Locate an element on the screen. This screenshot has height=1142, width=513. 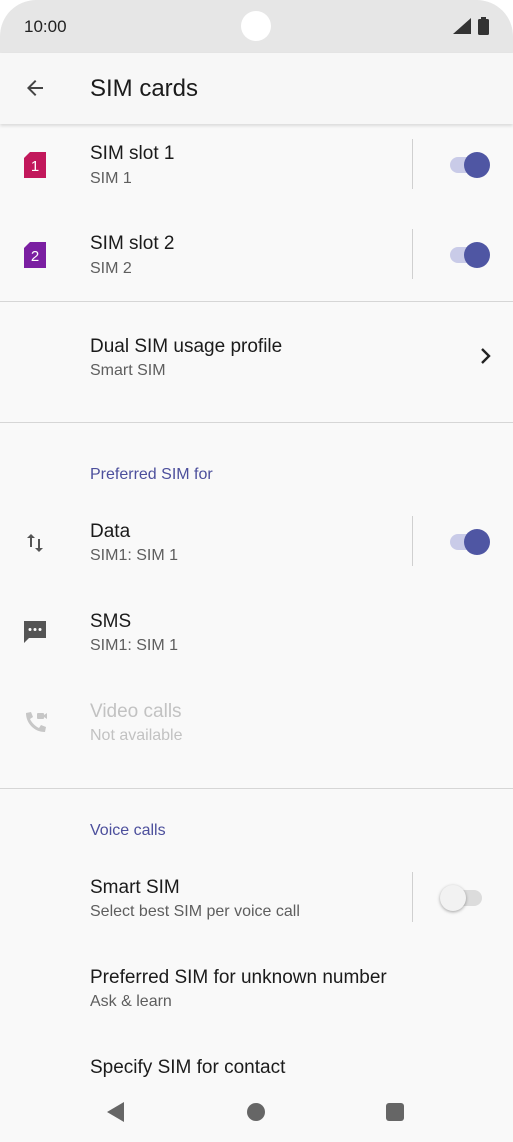
status-bar: 10:00 is located at coordinates (256, 26).